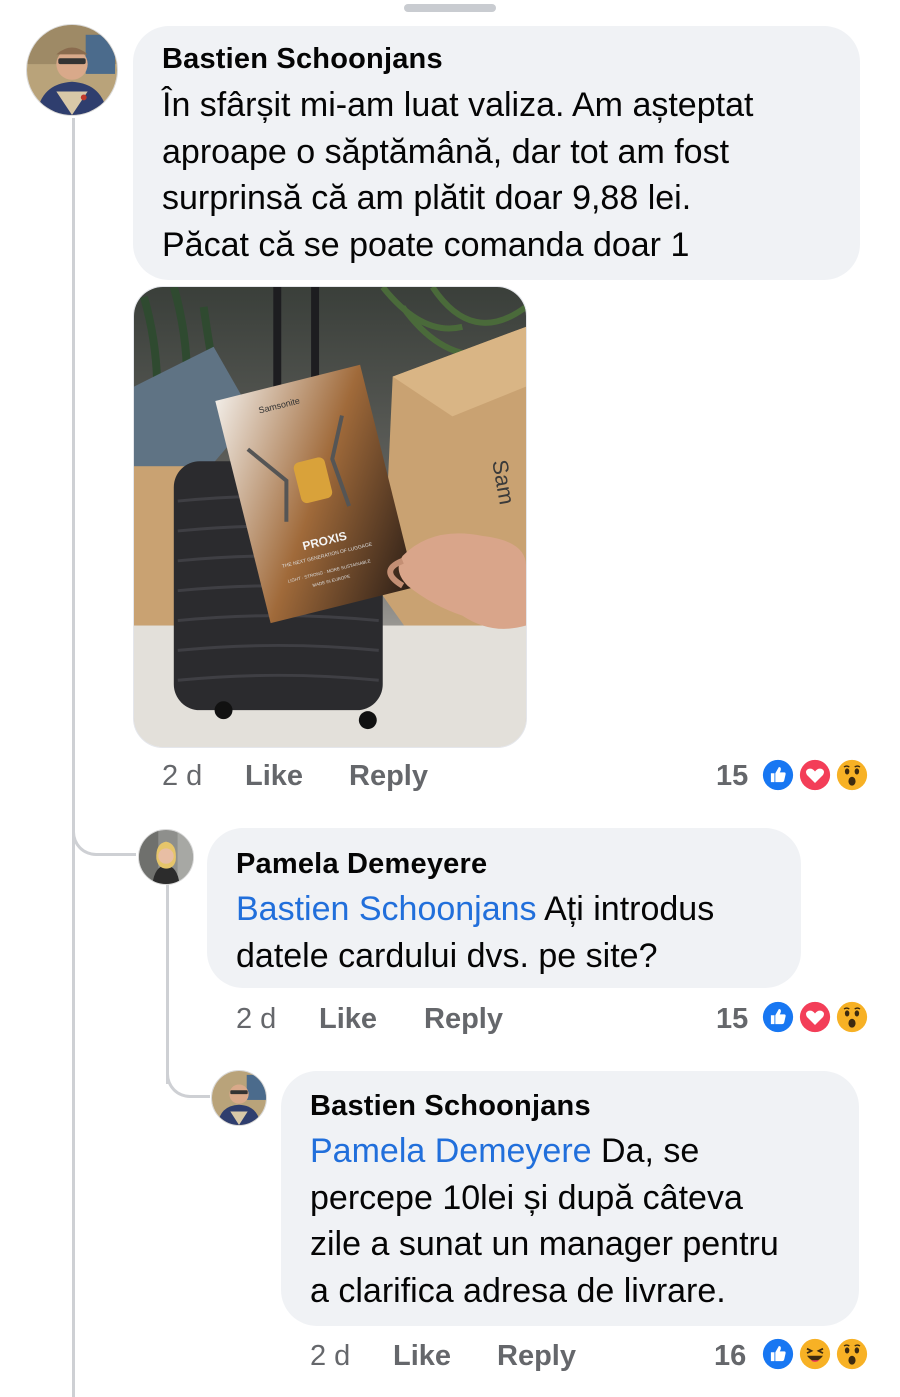  What do you see at coordinates (73, 757) in the screenshot?
I see `thread-line-main` at bounding box center [73, 757].